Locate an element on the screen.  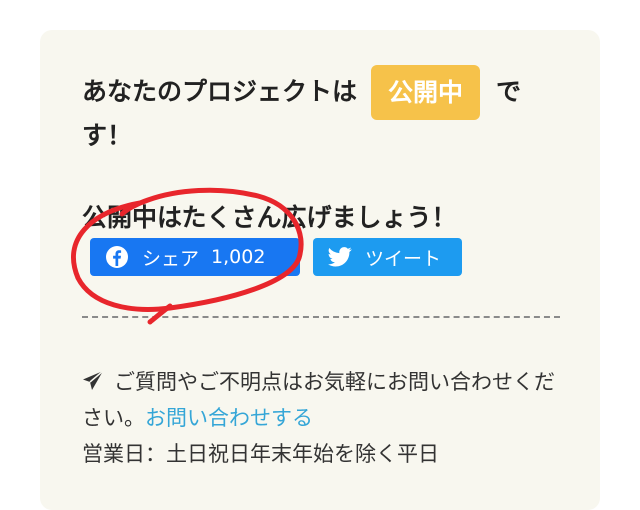
status-prefix: あなたのプロジェクトは is located at coordinates (220, 91).